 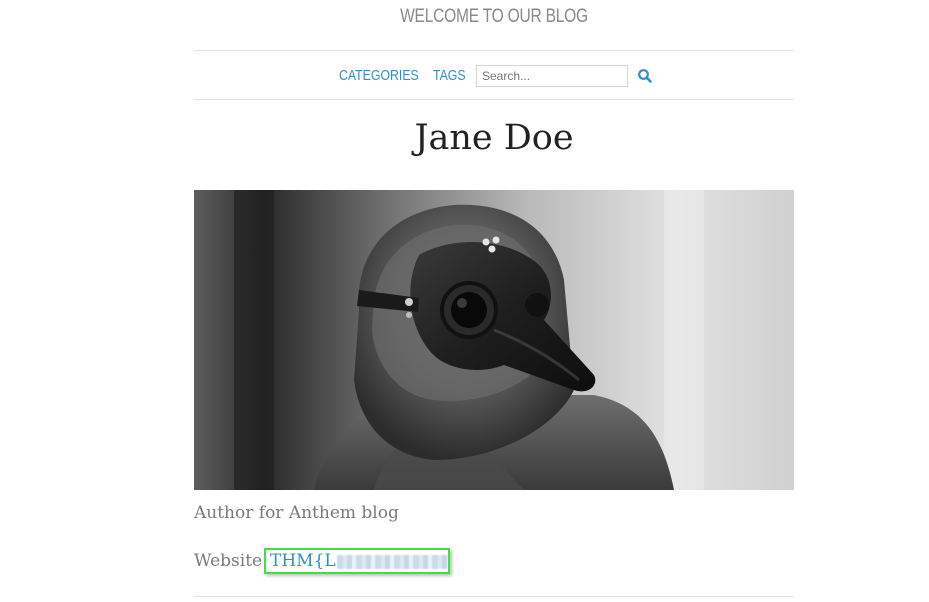 I want to click on search-icon, so click(x=645, y=76).